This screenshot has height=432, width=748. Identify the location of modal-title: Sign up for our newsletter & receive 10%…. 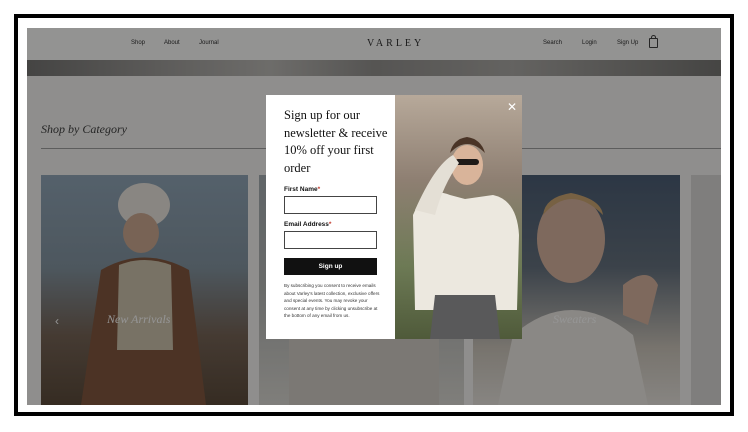
(336, 141).